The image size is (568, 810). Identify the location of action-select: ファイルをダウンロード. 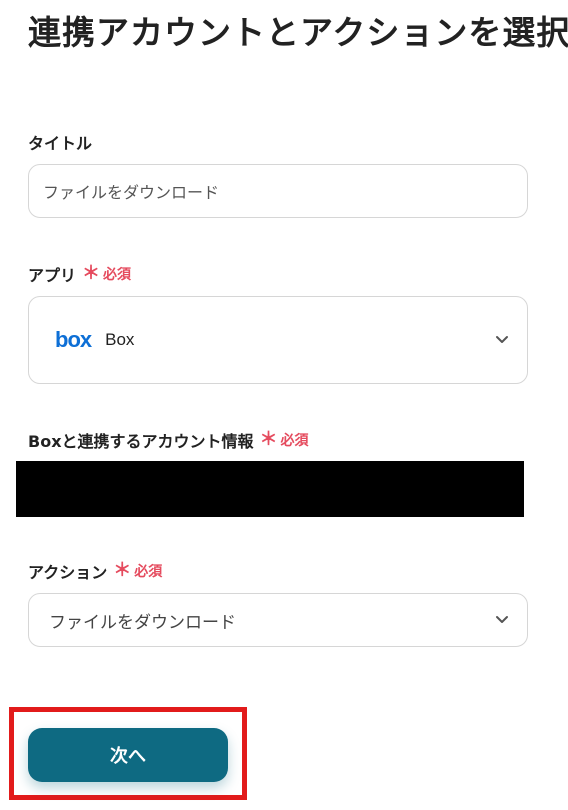
(278, 620).